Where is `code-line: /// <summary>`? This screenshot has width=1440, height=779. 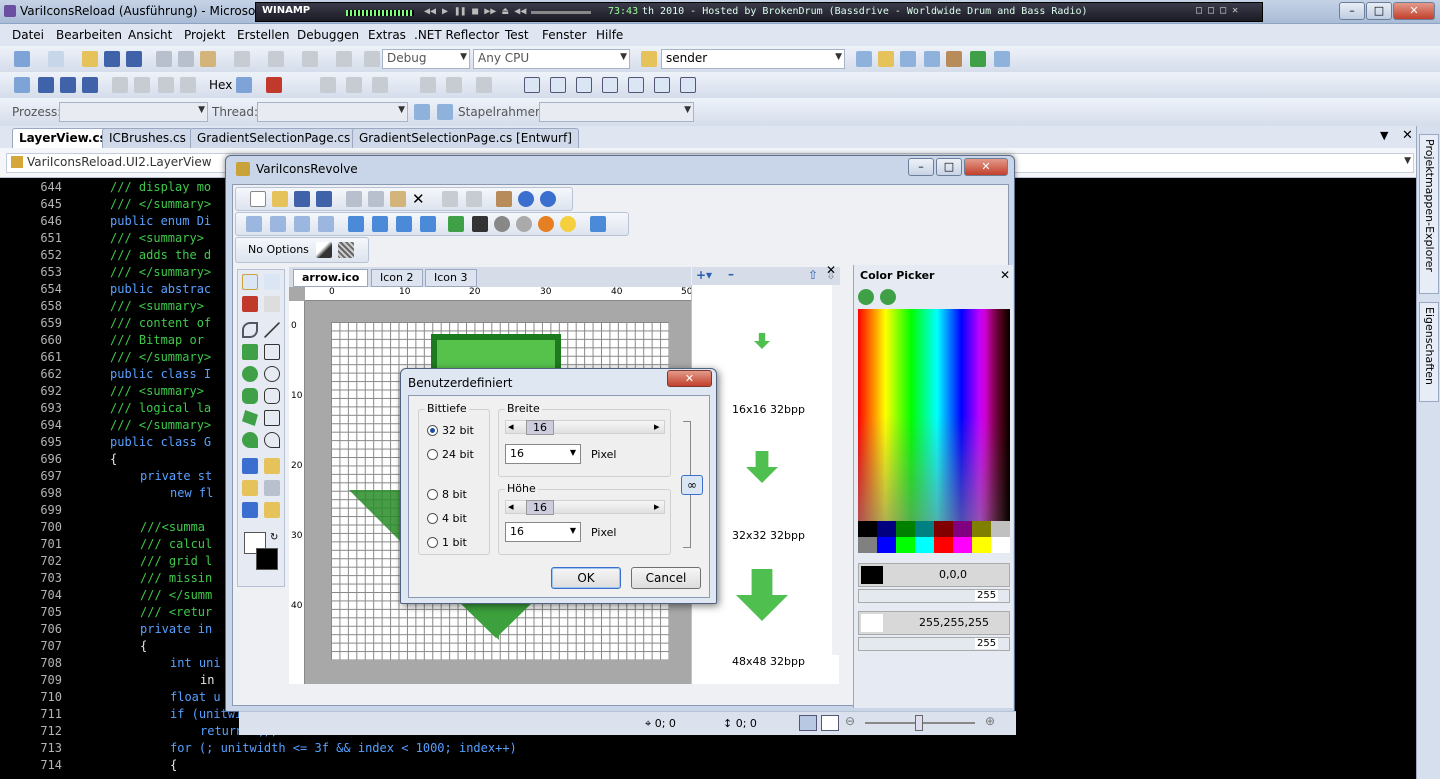 code-line: /// <summary> is located at coordinates (157, 306).